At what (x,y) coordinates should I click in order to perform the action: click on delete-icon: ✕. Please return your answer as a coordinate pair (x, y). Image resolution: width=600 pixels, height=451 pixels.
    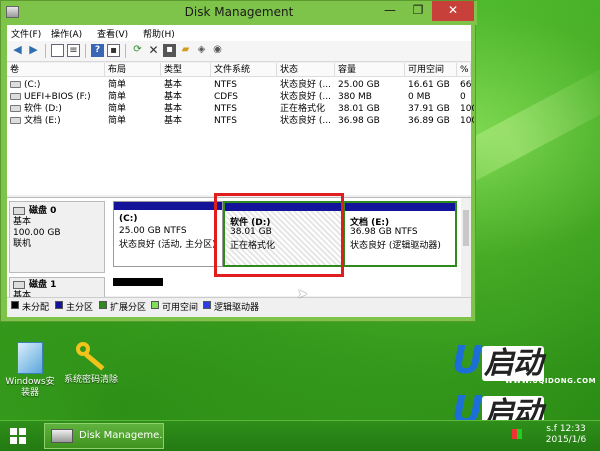
    Looking at the image, I should click on (153, 50).